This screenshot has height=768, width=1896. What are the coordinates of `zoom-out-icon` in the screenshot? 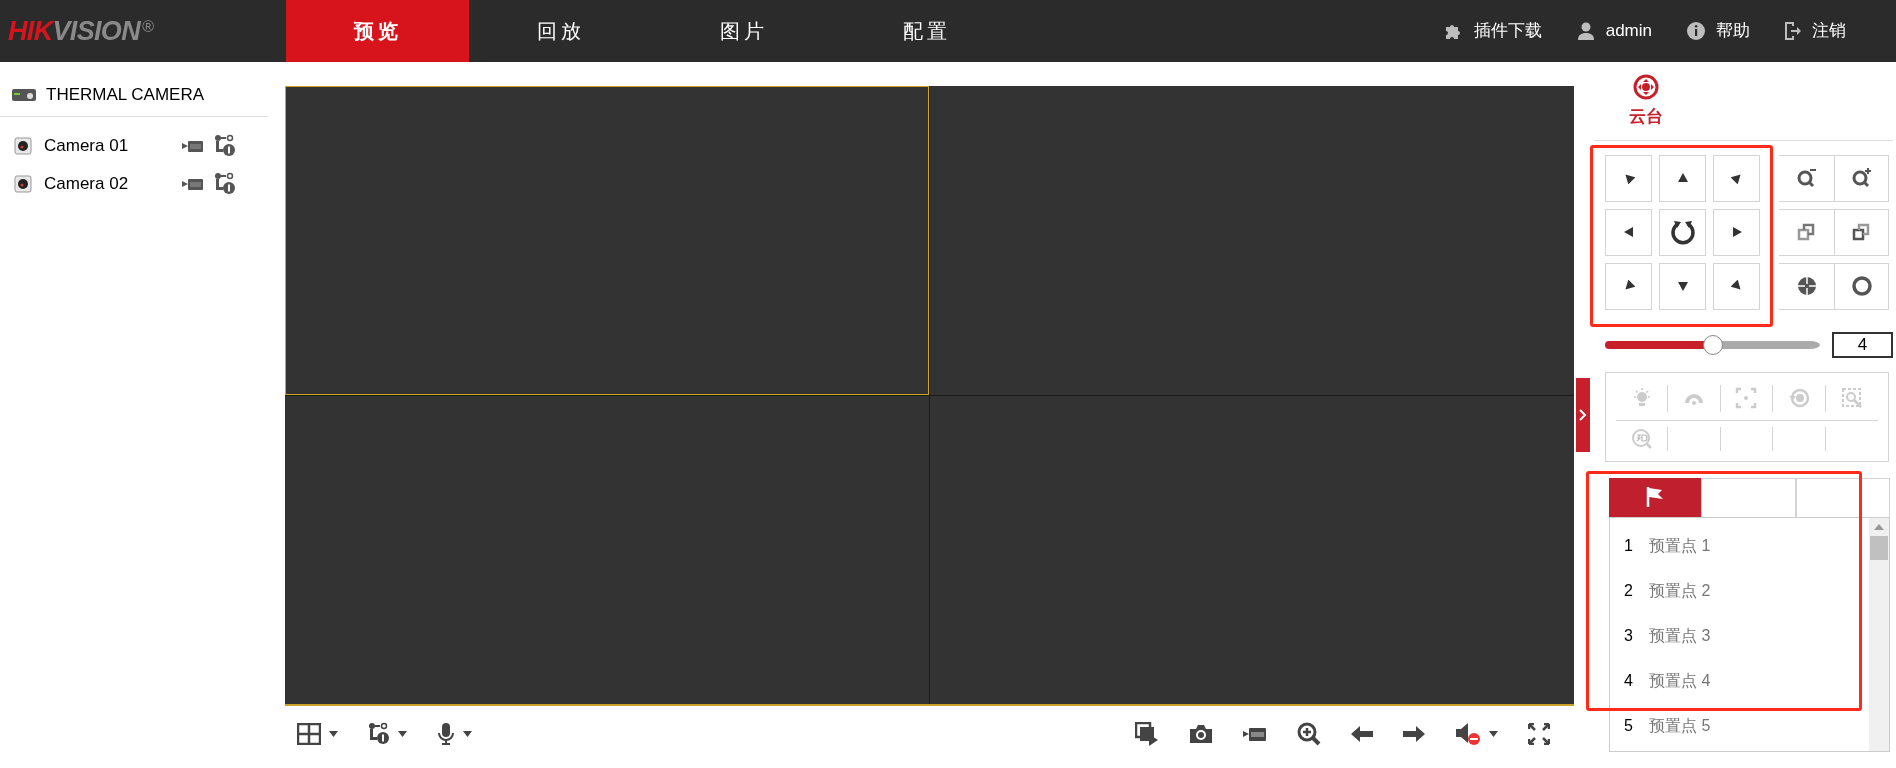 It's located at (1806, 178).